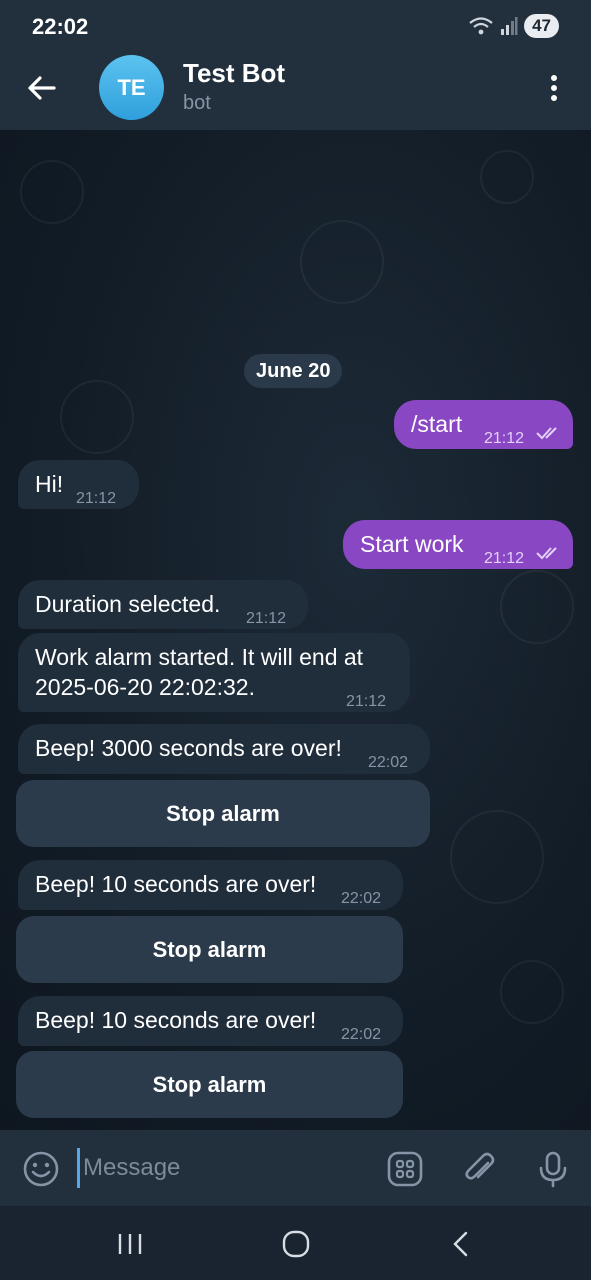 The image size is (591, 1280). I want to click on outgoing-message: Start work 21:12, so click(458, 544).